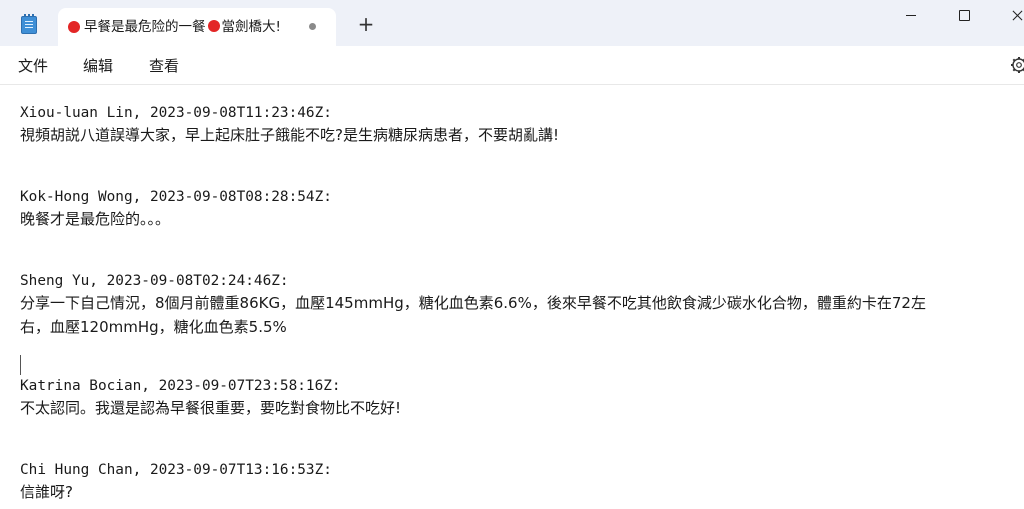  I want to click on red-circle-icon, so click(74, 27).